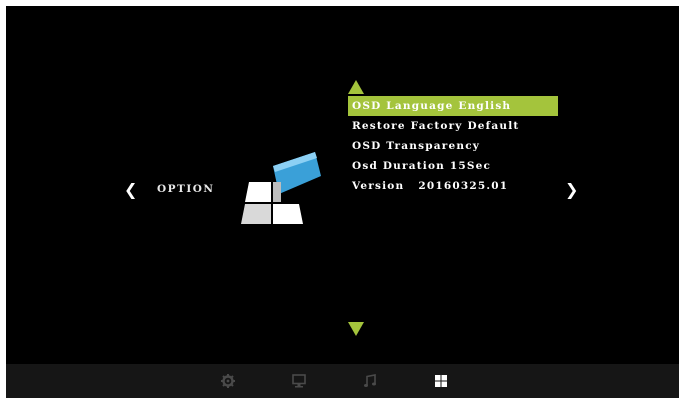 This screenshot has height=402, width=685. What do you see at coordinates (453, 126) in the screenshot?
I see `menu-item-restore-factory-default: Restore Factory Default` at bounding box center [453, 126].